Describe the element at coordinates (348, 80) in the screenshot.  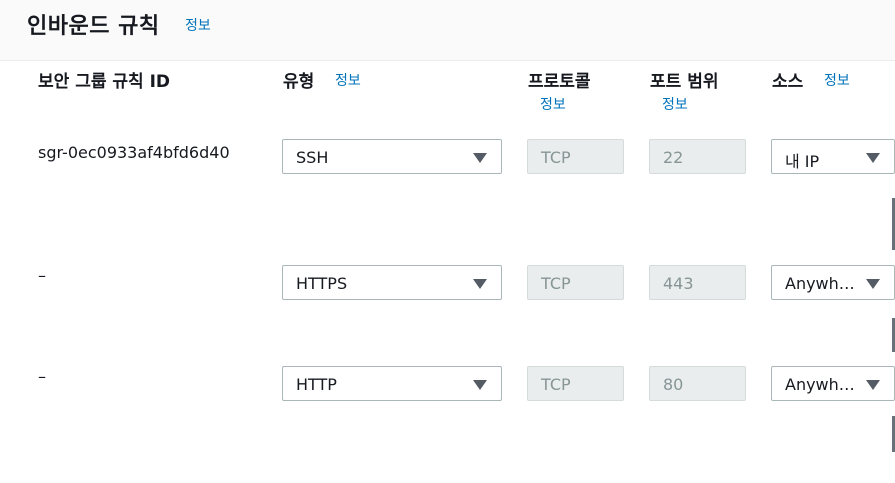
I see `type-info-link: 정보` at that location.